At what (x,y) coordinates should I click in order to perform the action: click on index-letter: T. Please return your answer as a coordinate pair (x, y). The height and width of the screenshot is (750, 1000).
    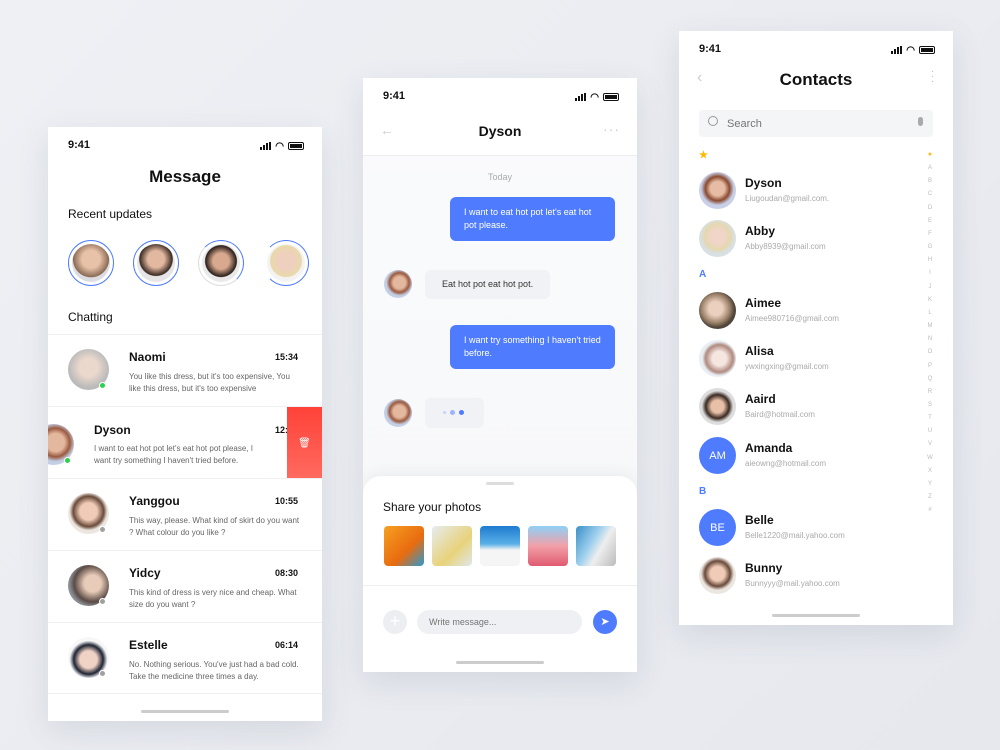
    Looking at the image, I should click on (930, 418).